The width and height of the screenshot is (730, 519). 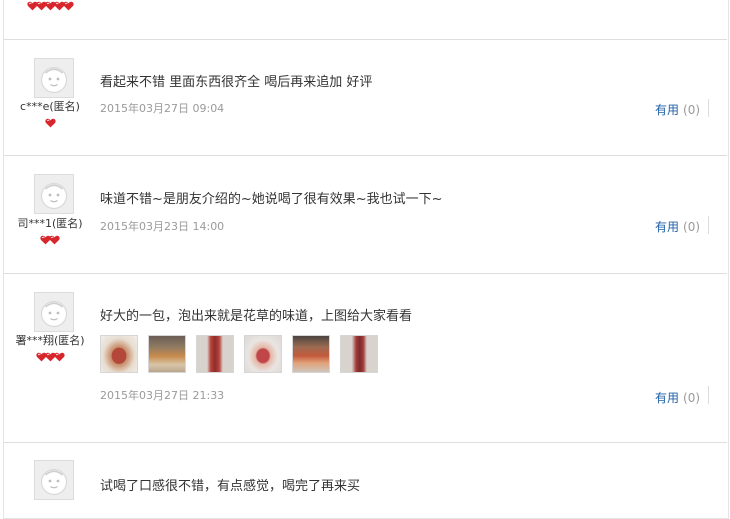 I want to click on review-username: c***e(匿名), so click(x=50, y=106).